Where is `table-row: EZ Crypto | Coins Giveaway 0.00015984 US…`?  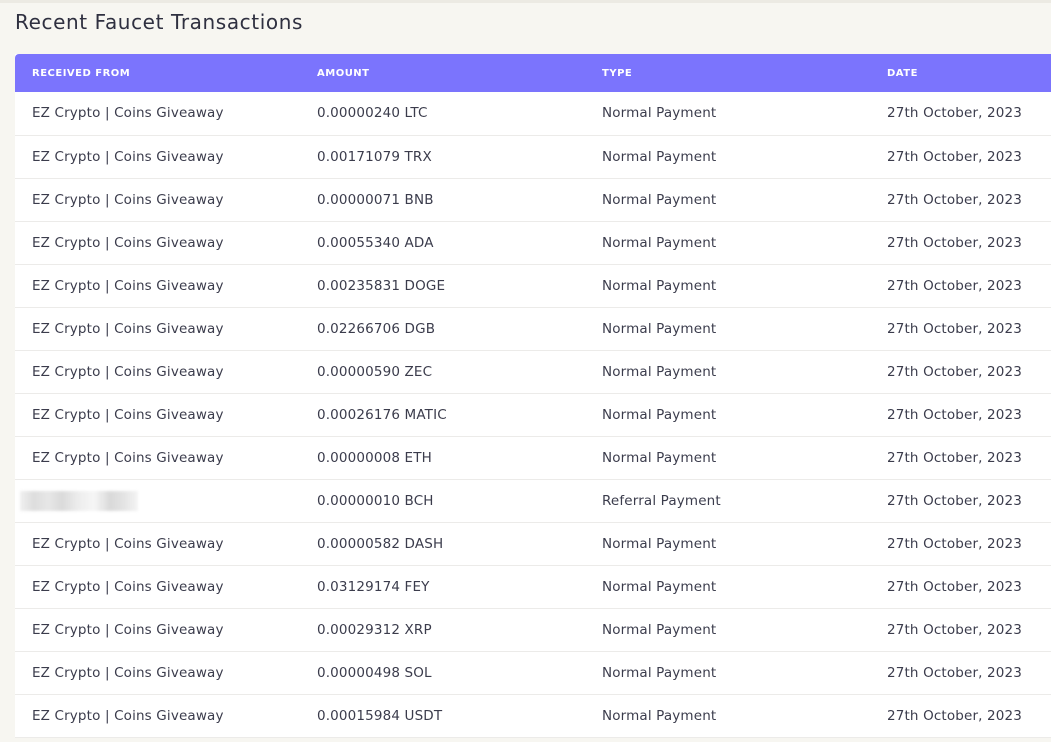
table-row: EZ Crypto | Coins Giveaway 0.00015984 US… is located at coordinates (533, 715).